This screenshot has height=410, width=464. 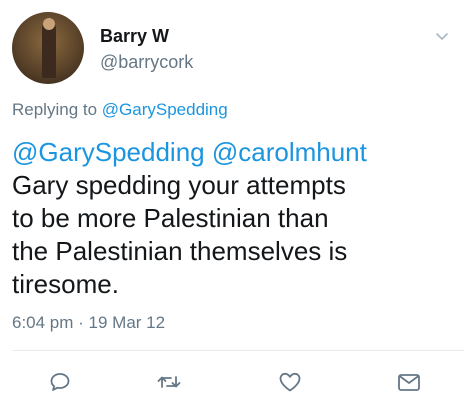 I want to click on envelope-icon, so click(x=409, y=382).